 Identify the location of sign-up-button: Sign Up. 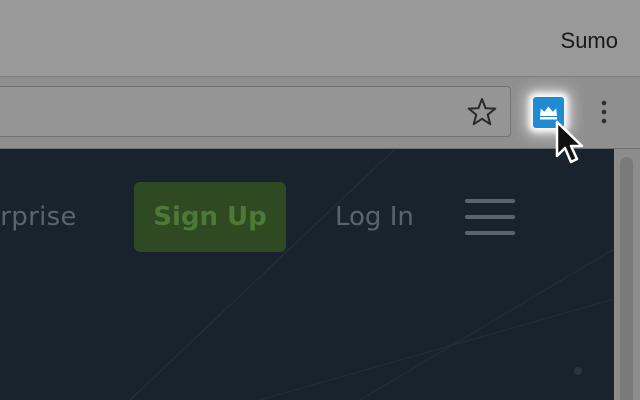
(210, 217).